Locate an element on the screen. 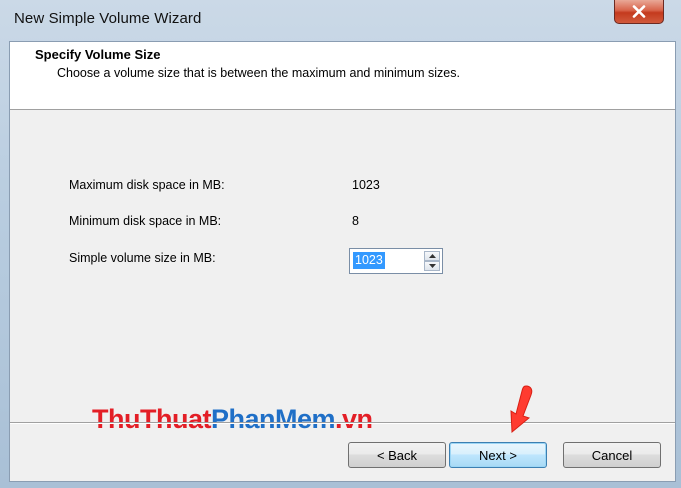 The height and width of the screenshot is (488, 681). page-title: Specify Volume Size is located at coordinates (98, 54).